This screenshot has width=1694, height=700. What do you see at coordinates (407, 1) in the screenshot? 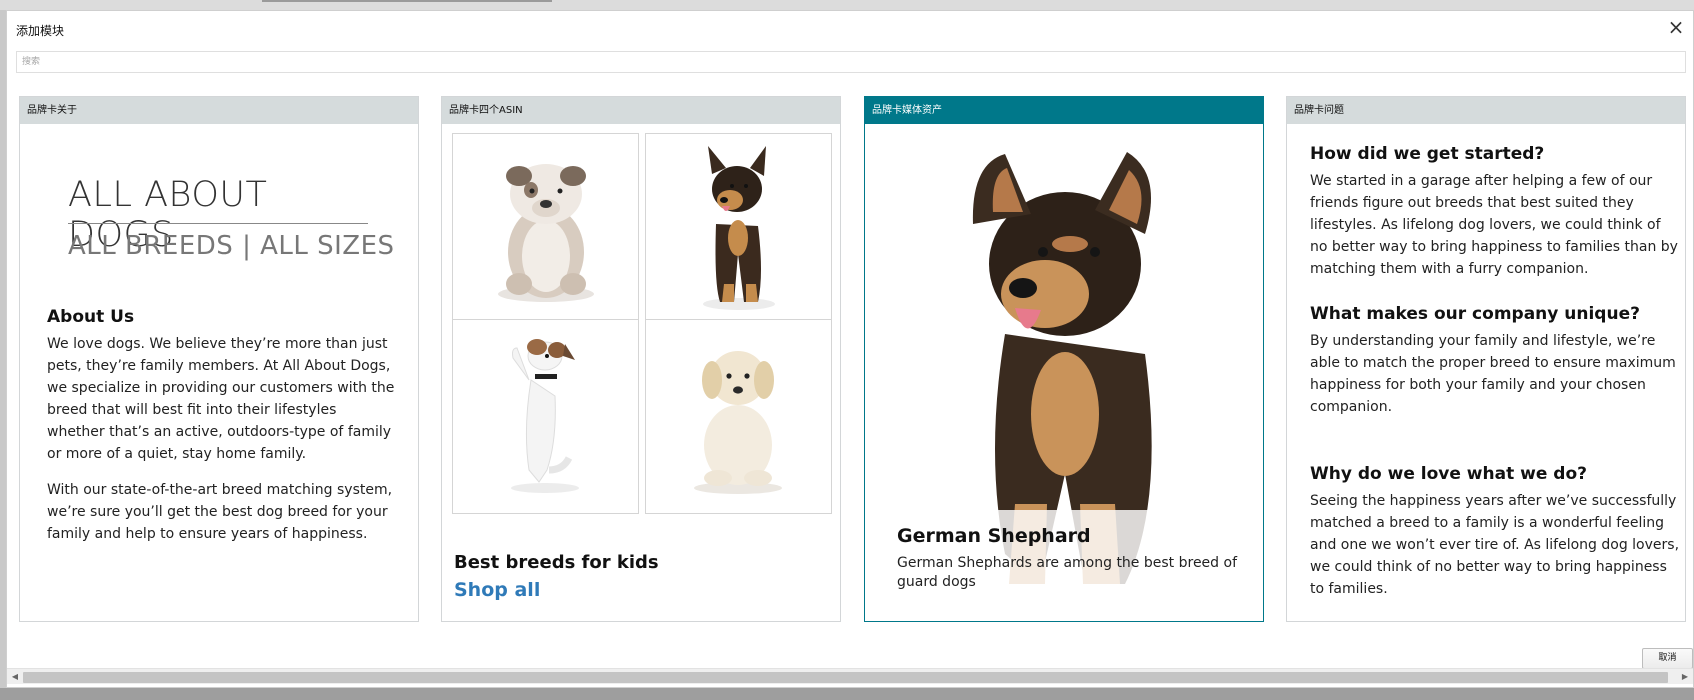
I see `background-tab-bar` at bounding box center [407, 1].